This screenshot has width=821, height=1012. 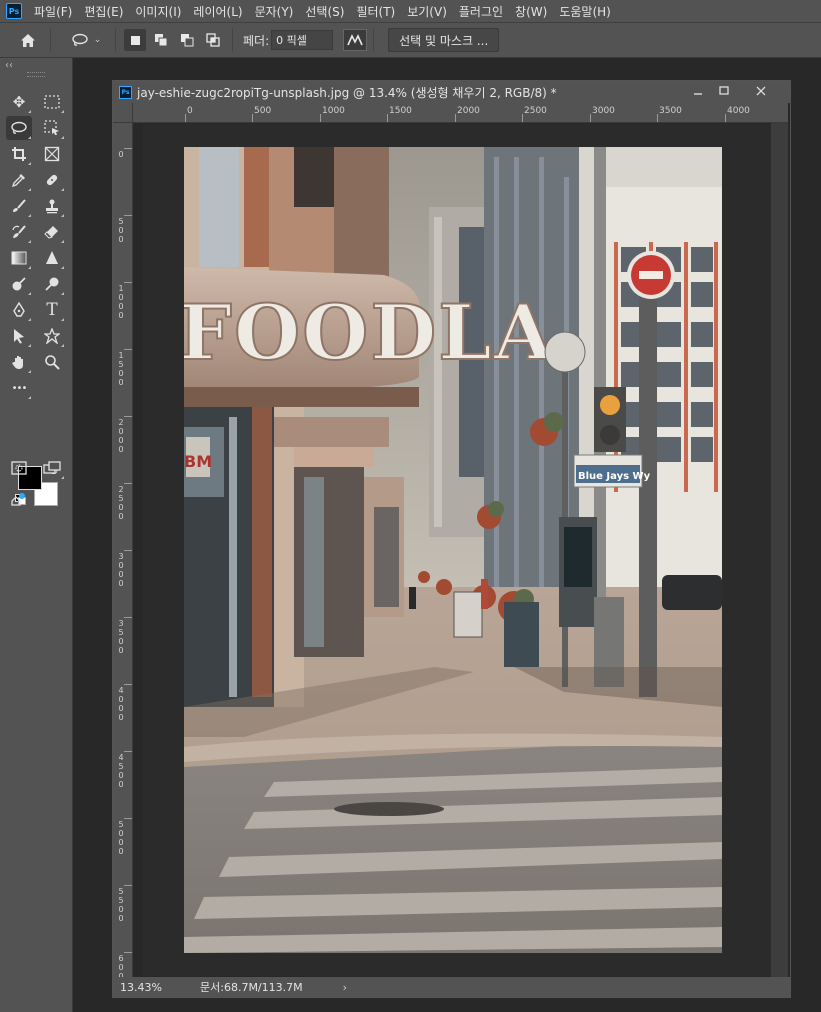 What do you see at coordinates (251, 987) in the screenshot?
I see `document-size-info: 문서:68.7M/113.7M` at bounding box center [251, 987].